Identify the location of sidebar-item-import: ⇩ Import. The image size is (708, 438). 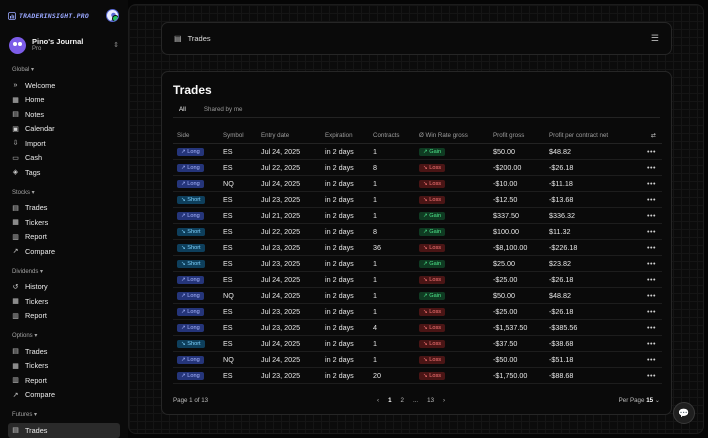
(64, 143).